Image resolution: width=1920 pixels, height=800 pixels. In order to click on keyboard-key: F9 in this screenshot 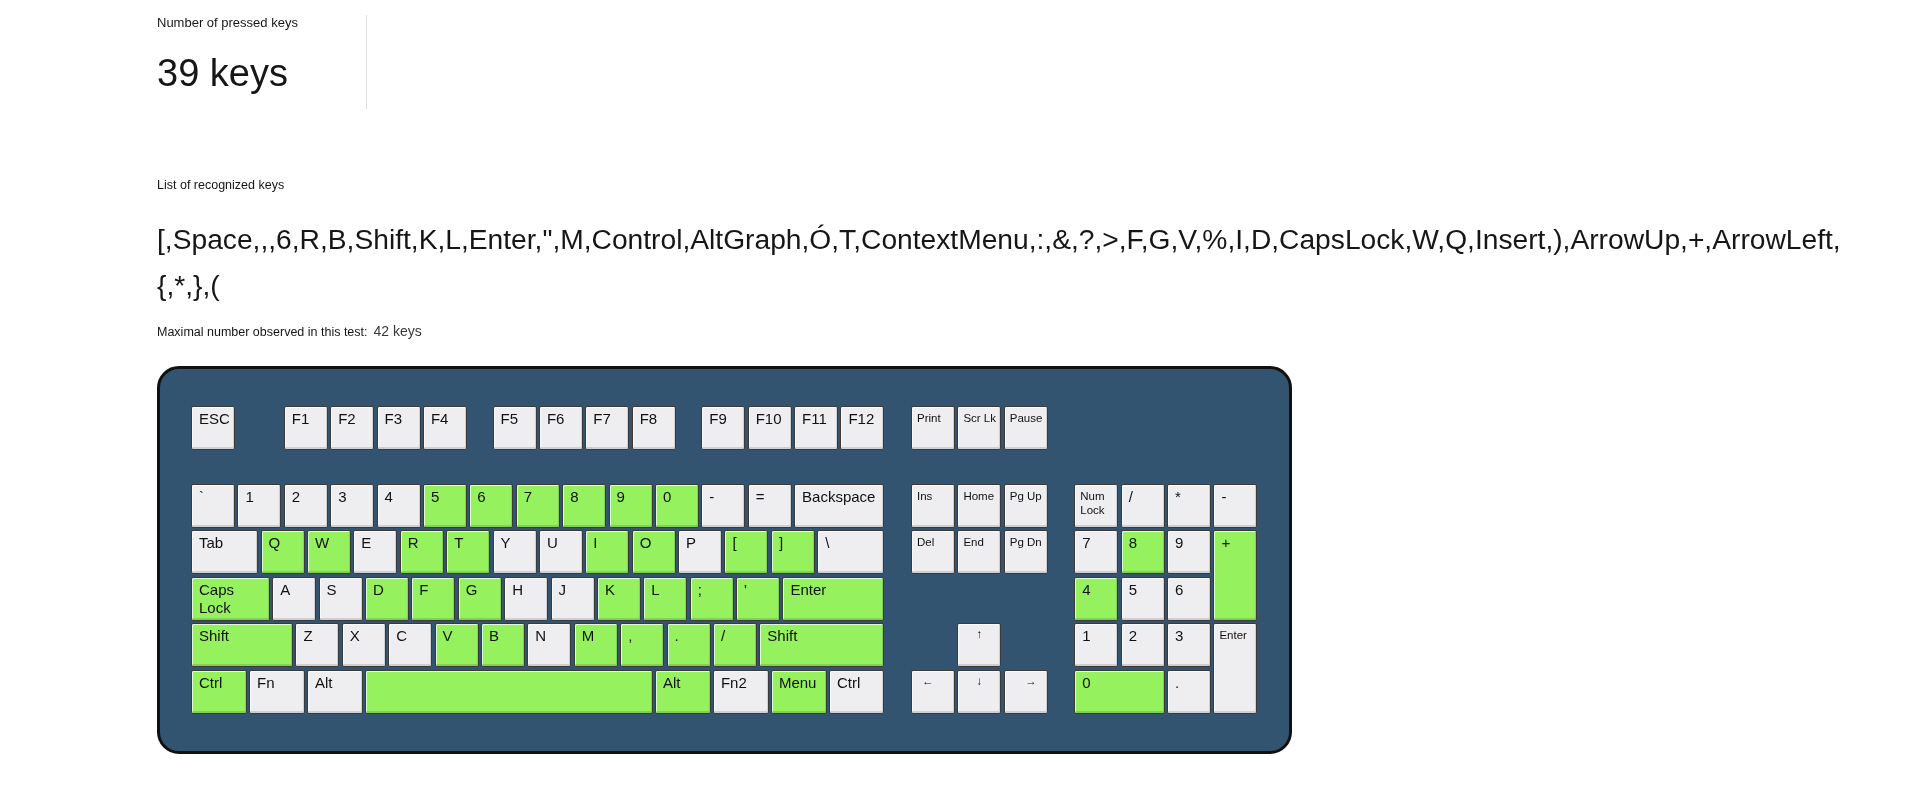, I will do `click(723, 428)`.